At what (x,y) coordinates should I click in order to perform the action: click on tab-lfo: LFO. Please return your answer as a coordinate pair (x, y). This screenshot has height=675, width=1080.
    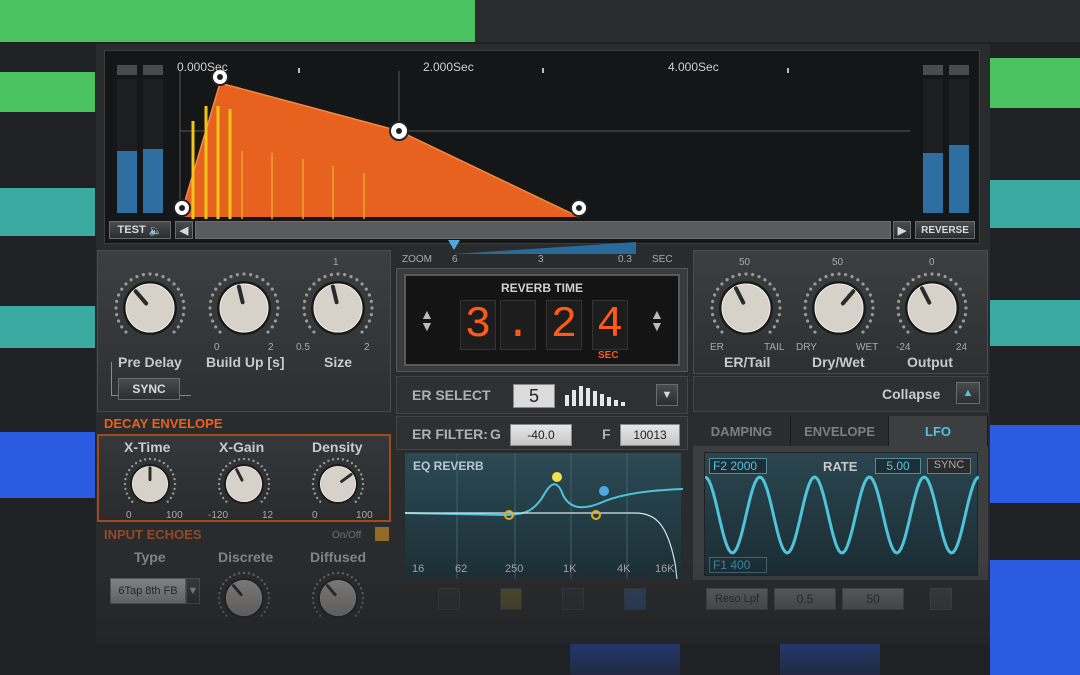
    Looking at the image, I should click on (938, 431).